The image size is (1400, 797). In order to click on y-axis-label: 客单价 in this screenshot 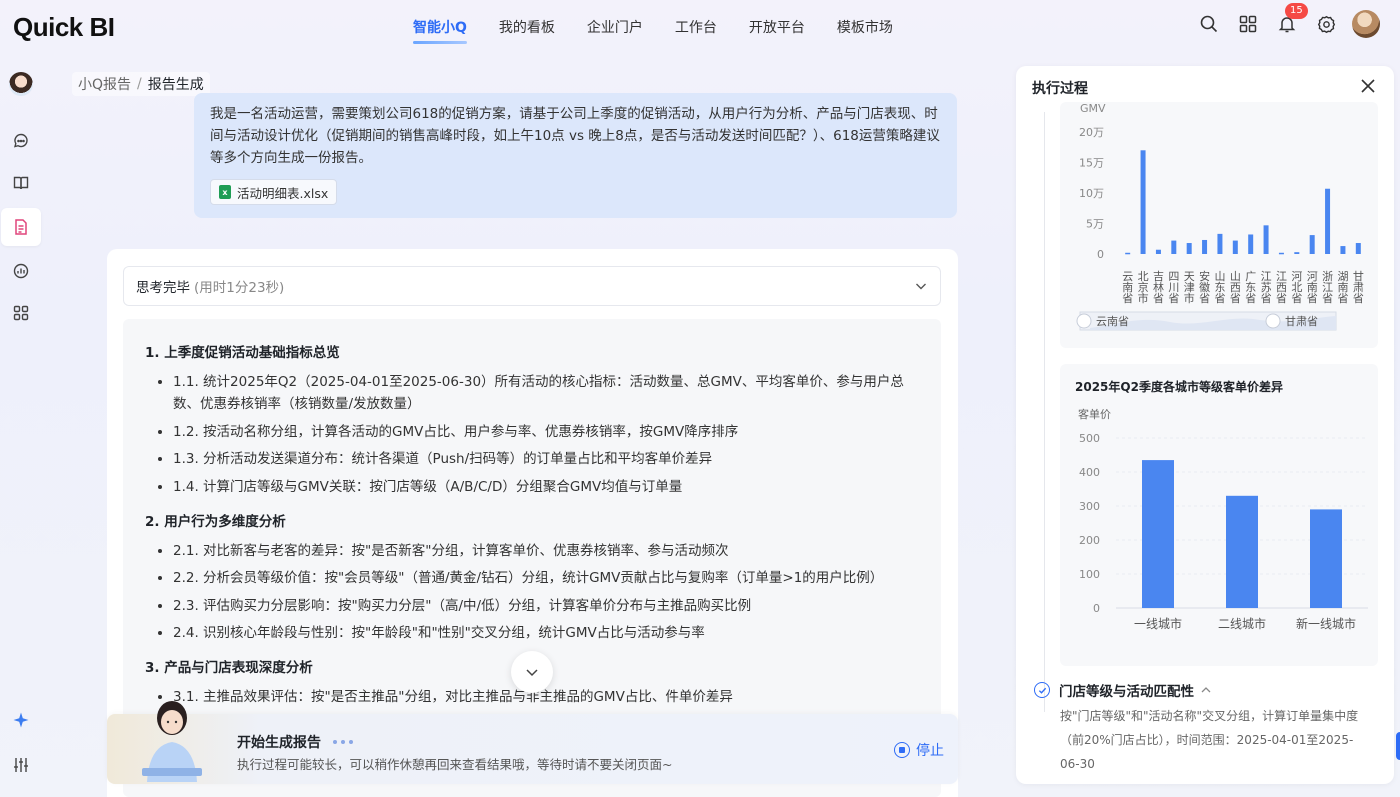, I will do `click(1094, 414)`.